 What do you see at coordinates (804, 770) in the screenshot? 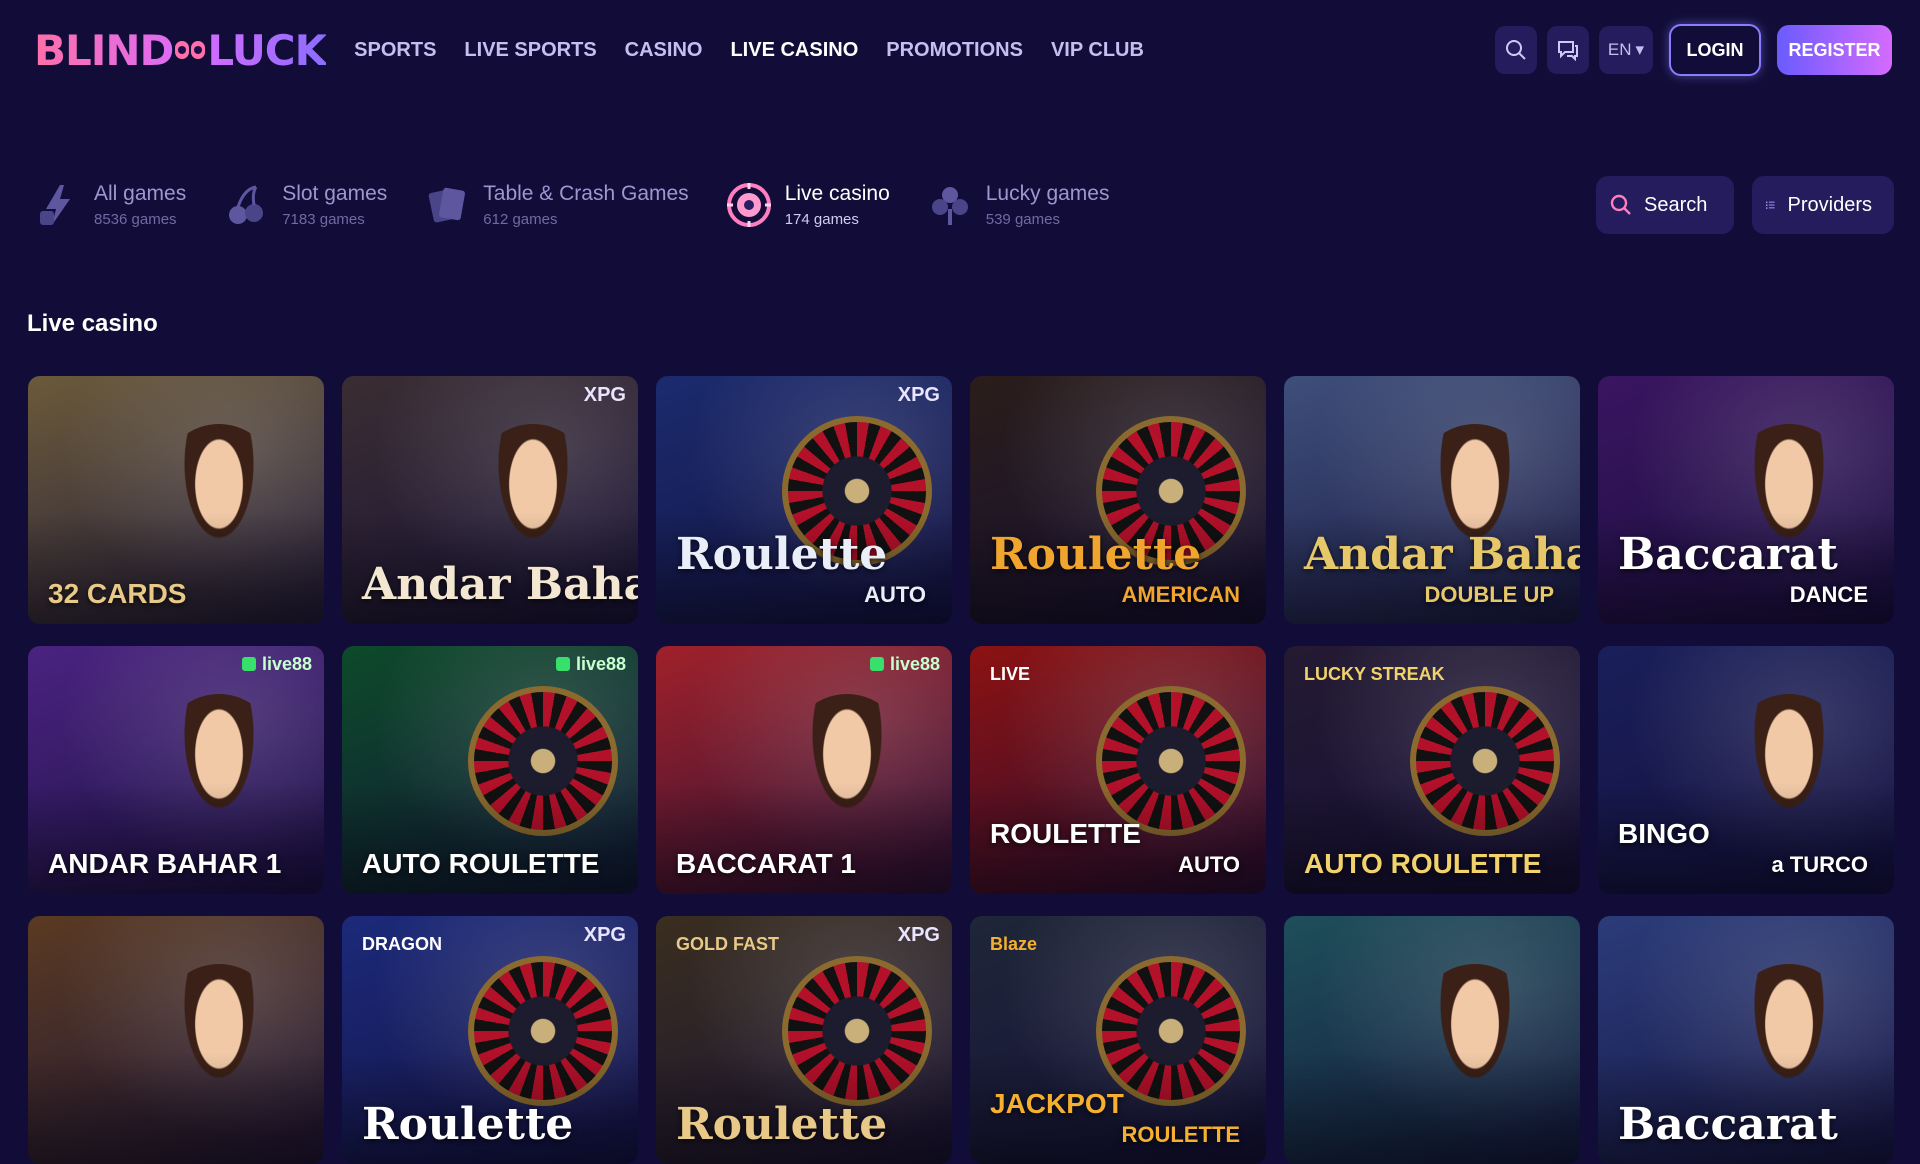
I see `game-tile: live88 BACCARAT 1` at bounding box center [804, 770].